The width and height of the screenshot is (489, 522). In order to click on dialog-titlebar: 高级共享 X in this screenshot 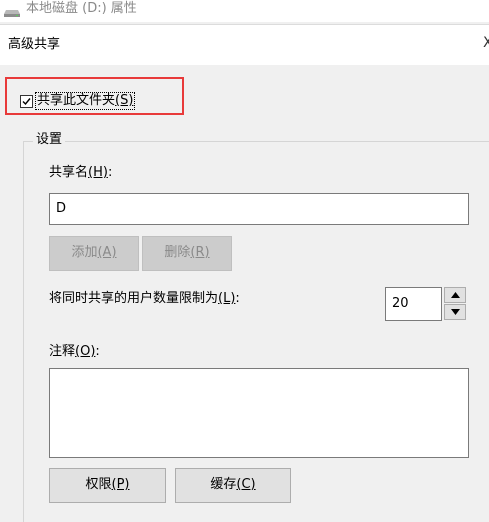, I will do `click(244, 44)`.